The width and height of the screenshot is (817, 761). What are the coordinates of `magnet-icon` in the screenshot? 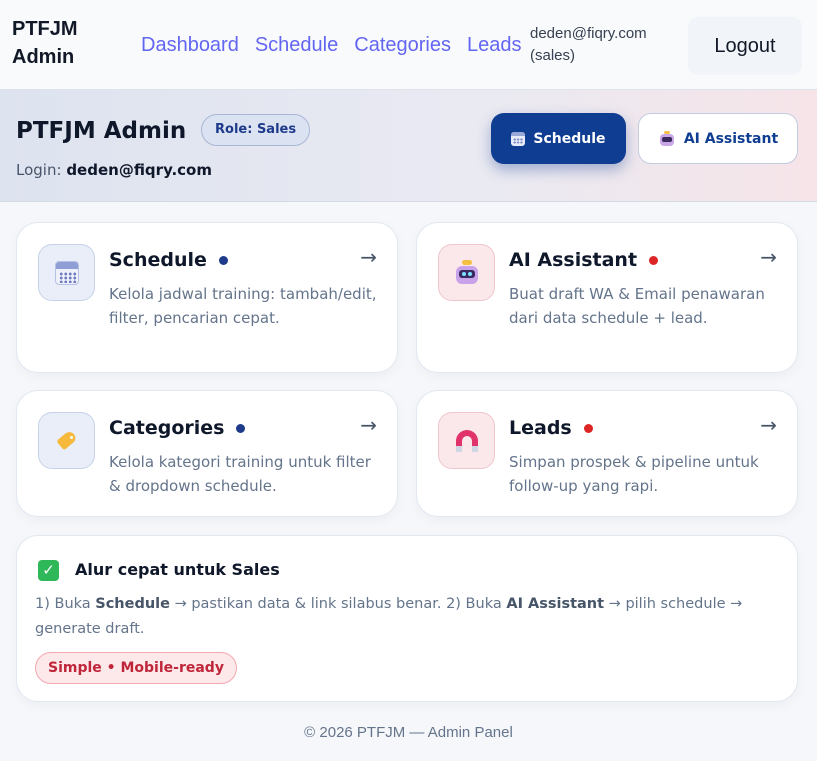 It's located at (466, 440).